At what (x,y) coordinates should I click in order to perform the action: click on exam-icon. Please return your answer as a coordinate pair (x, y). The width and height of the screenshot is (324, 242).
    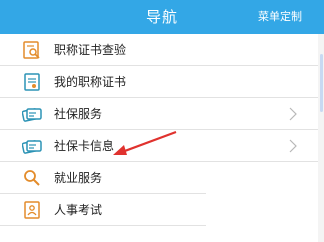
    Looking at the image, I should click on (32, 210).